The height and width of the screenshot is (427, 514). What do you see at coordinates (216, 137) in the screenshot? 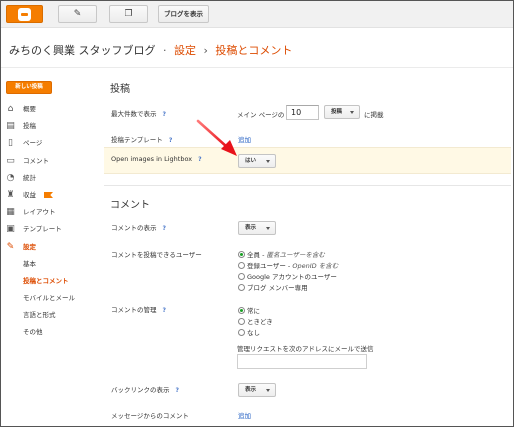
I see `annotation-arrow-icon` at bounding box center [216, 137].